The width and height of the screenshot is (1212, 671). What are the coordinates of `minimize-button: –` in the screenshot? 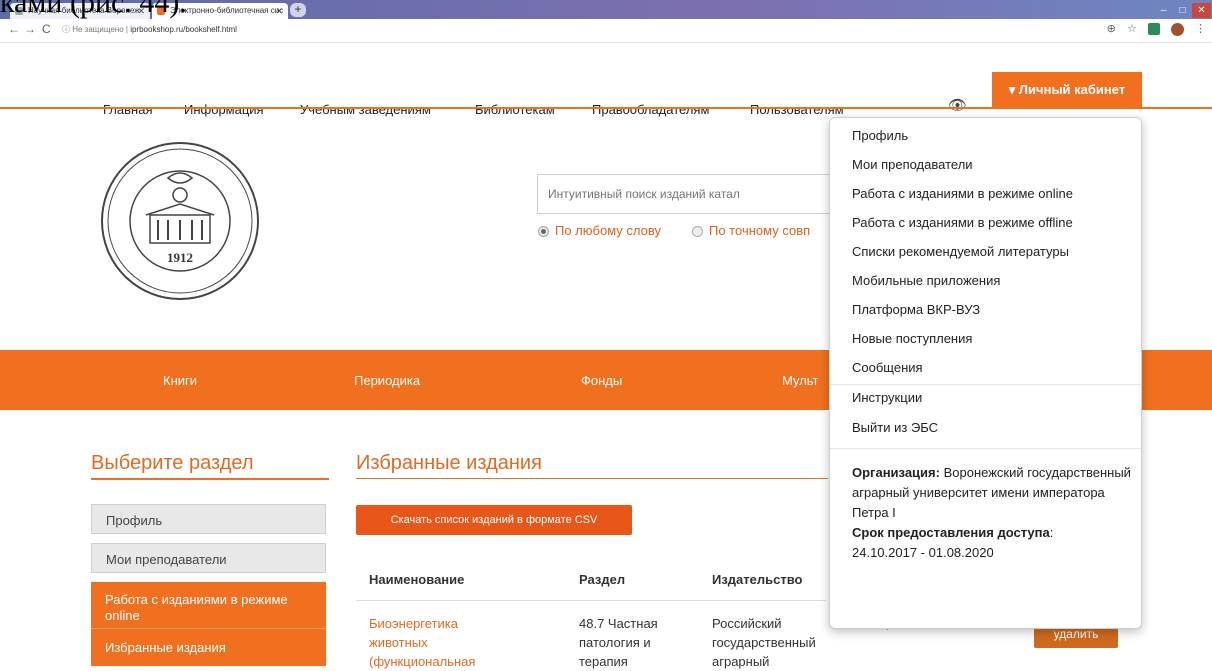 It's located at (1163, 10).